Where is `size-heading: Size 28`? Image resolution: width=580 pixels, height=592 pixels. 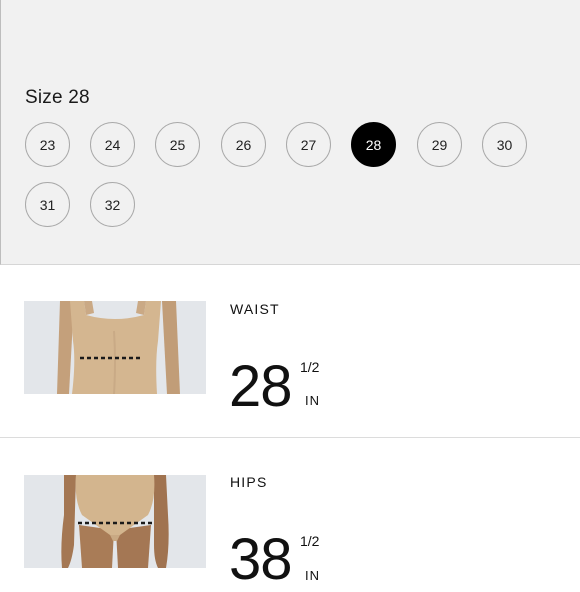 size-heading: Size 28 is located at coordinates (57, 97).